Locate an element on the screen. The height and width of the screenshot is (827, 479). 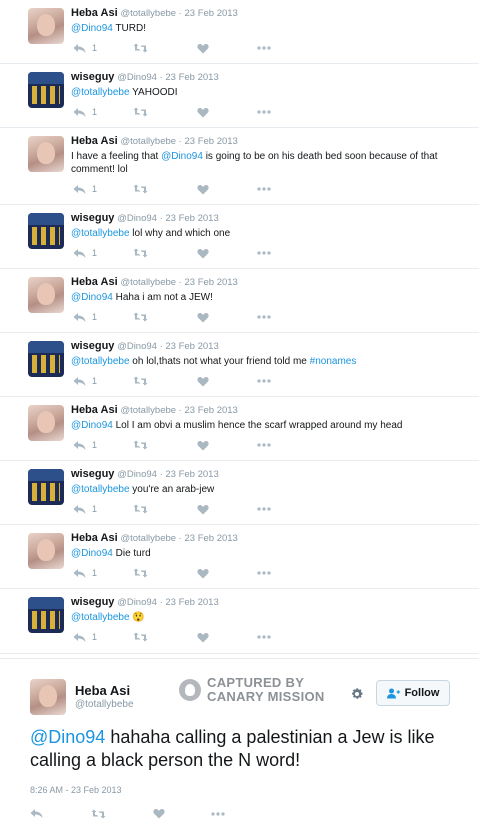
retweet-icon is located at coordinates (140, 637).